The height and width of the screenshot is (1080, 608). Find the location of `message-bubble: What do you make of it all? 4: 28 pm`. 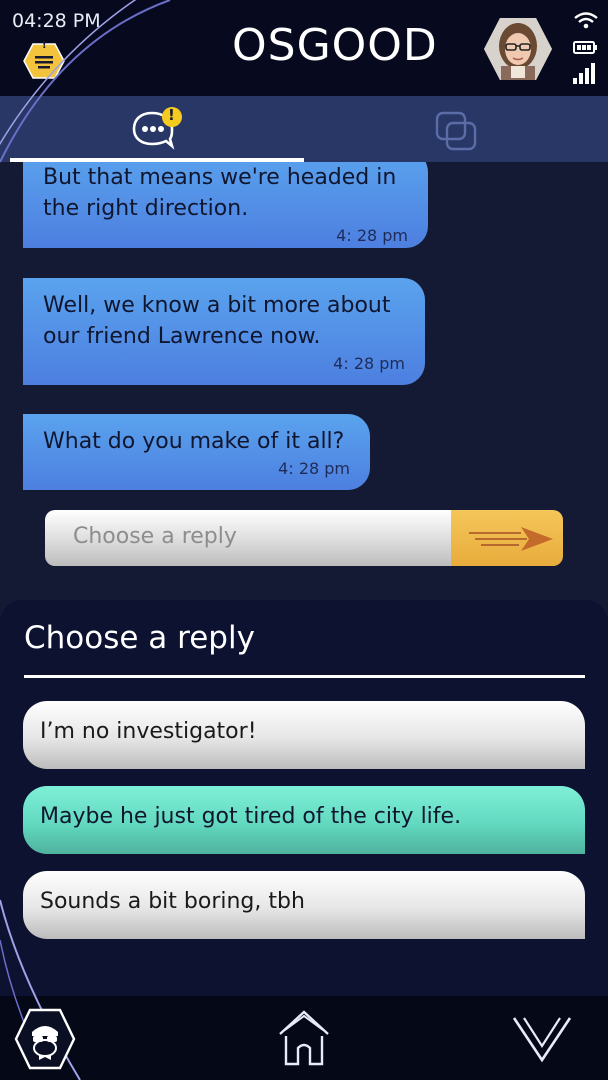

message-bubble: What do you make of it all? 4: 28 pm is located at coordinates (196, 452).